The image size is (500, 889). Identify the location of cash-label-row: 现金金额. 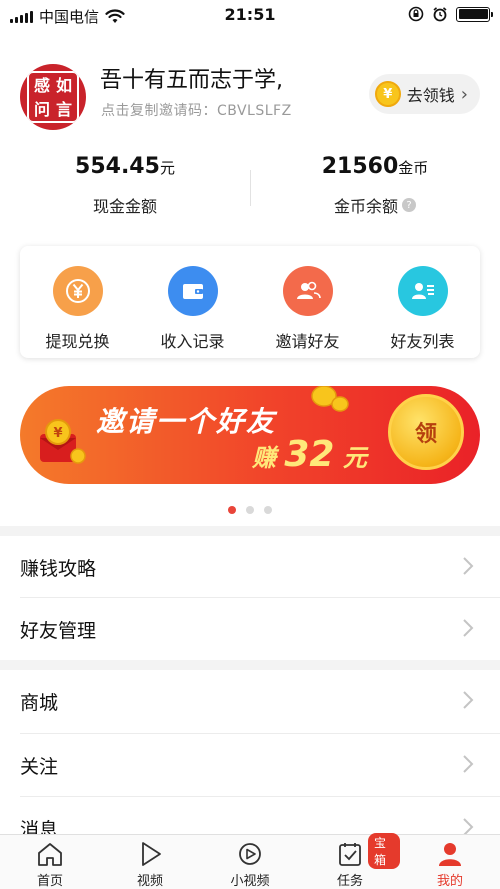
(125, 205).